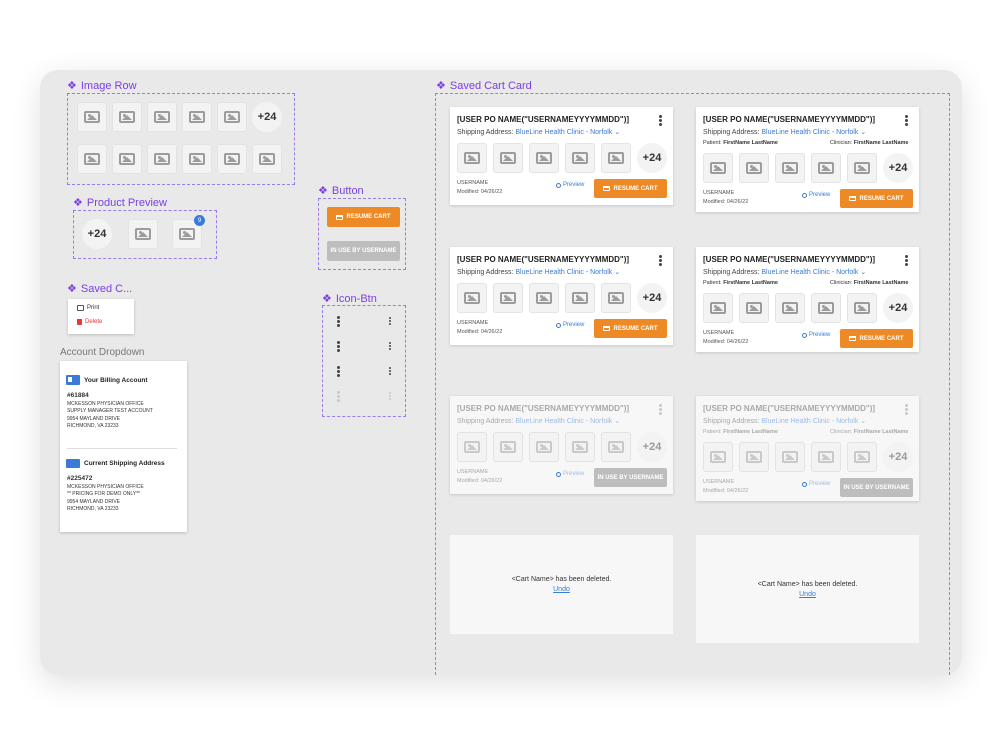 The width and height of the screenshot is (1000, 744). What do you see at coordinates (97, 234) in the screenshot?
I see `preview-more-count: +24` at bounding box center [97, 234].